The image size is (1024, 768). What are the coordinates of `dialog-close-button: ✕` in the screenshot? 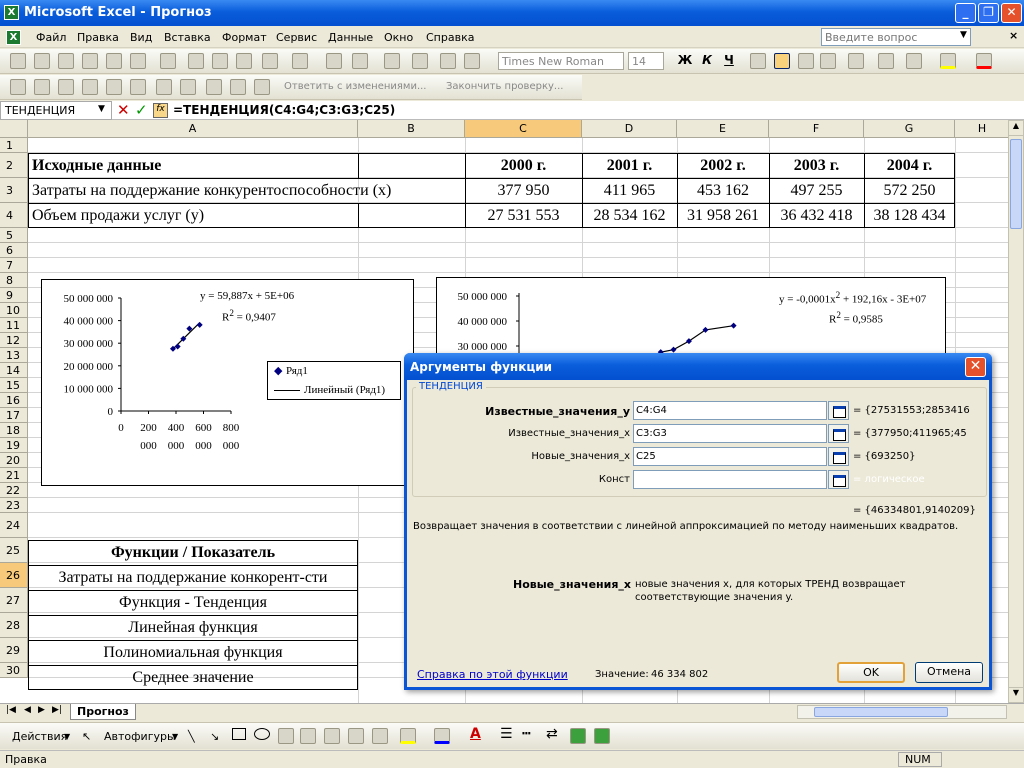 It's located at (975, 367).